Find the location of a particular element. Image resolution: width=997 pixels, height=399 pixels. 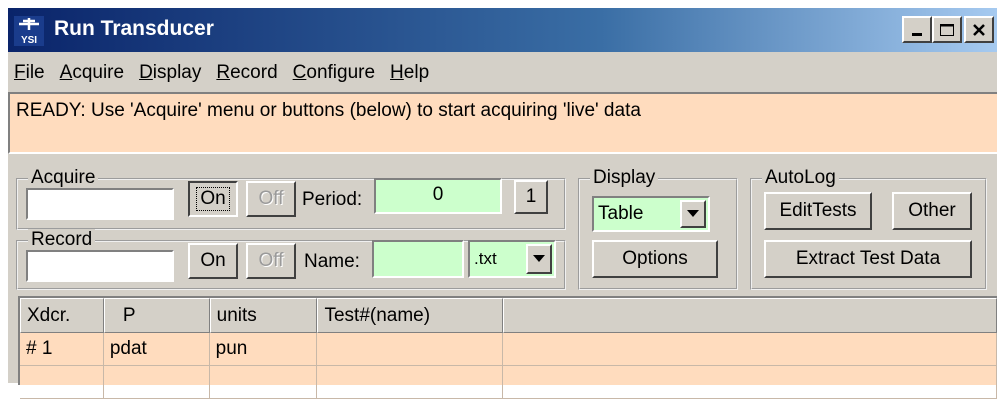

autolog-legend: AutoLog is located at coordinates (800, 178).